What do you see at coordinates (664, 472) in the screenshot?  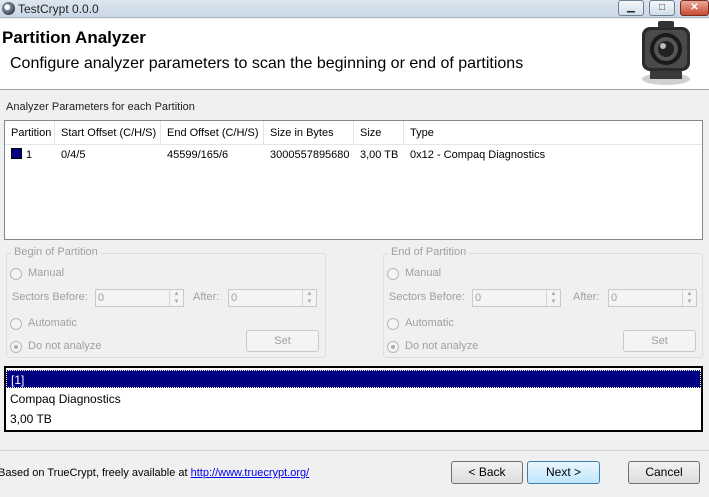 I see `cancel-button: Cancel` at bounding box center [664, 472].